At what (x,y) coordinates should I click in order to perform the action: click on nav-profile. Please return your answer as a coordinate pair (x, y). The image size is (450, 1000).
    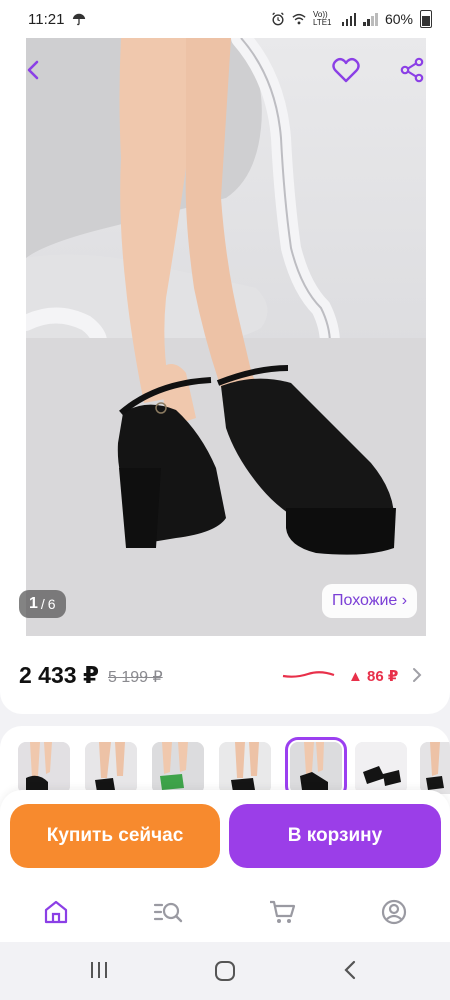
    Looking at the image, I should click on (394, 912).